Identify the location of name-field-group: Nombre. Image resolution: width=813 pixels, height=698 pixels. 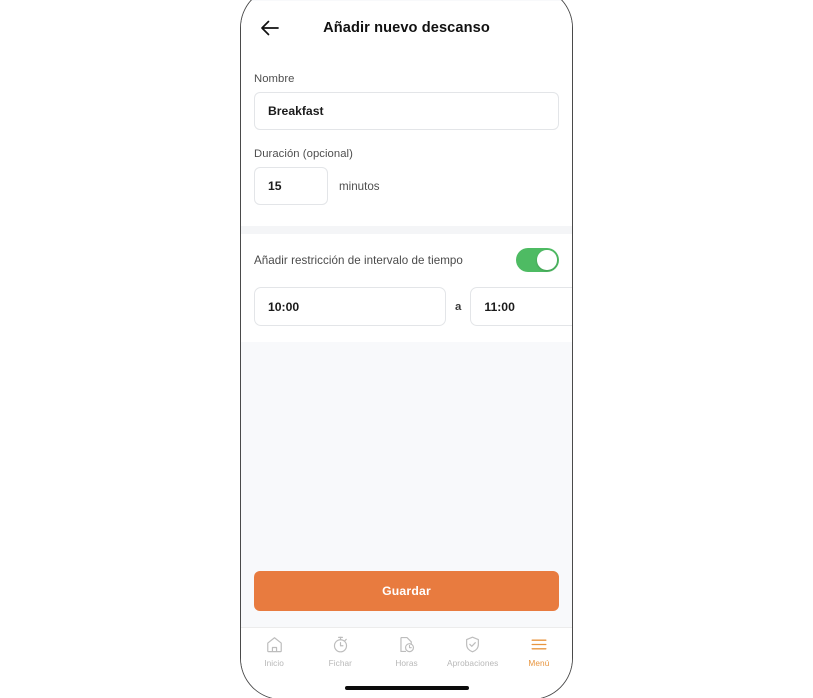
(406, 101).